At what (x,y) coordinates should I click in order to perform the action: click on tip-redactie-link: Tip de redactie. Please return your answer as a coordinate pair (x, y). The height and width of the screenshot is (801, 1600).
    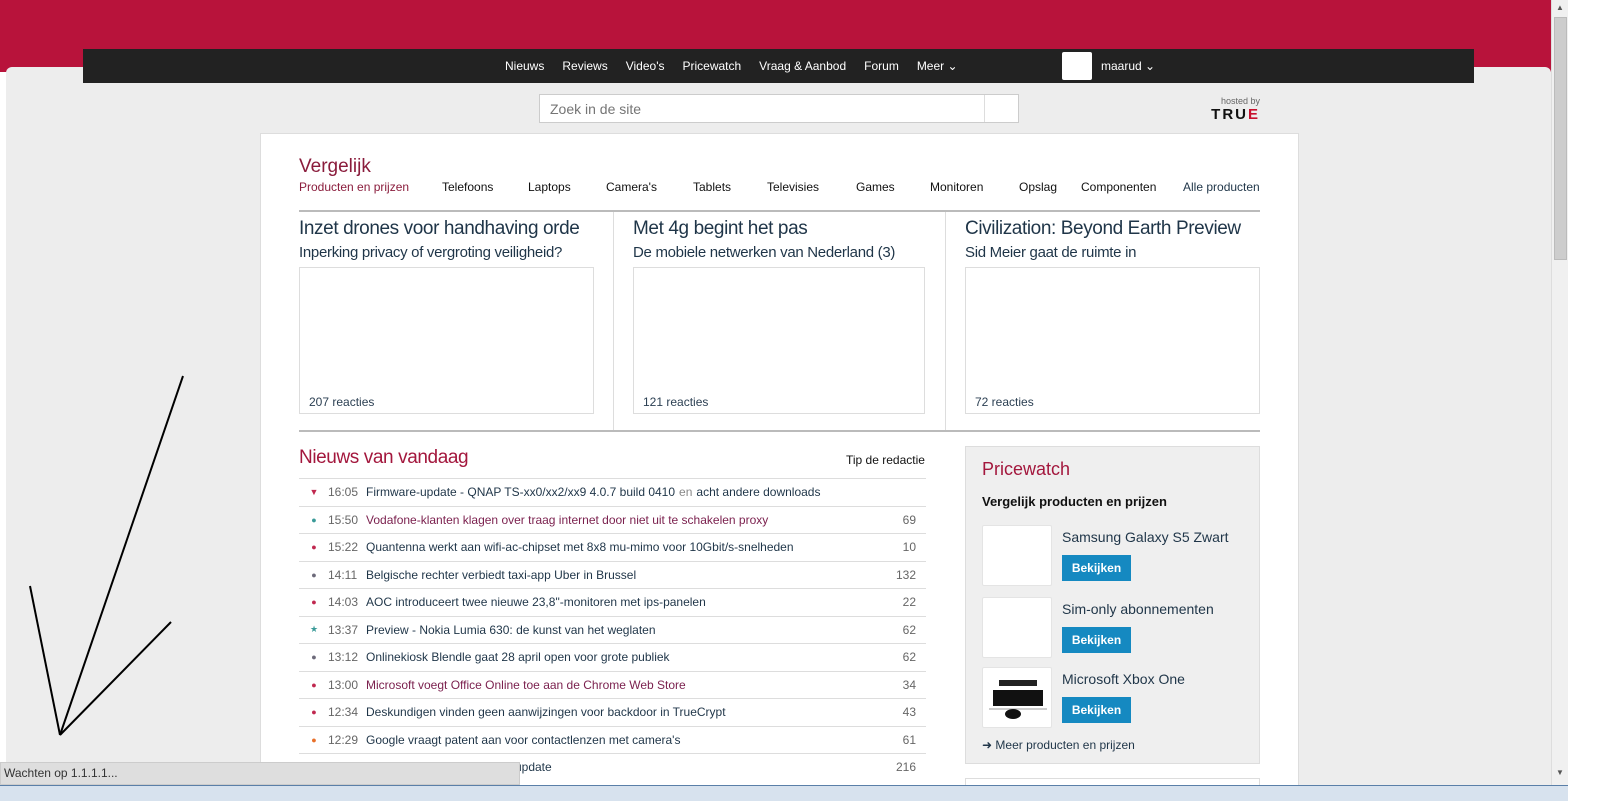
    Looking at the image, I should click on (885, 460).